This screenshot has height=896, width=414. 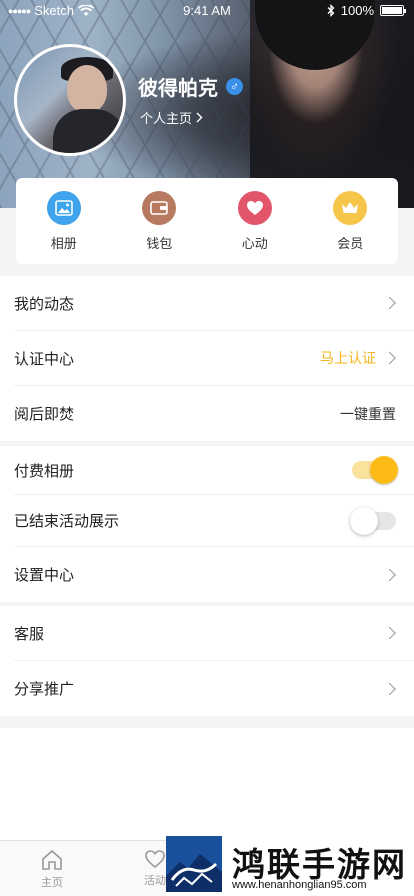 What do you see at coordinates (290, 866) in the screenshot?
I see `site-watermark: 鸿联手游网 www.henanhonglian95.com` at bounding box center [290, 866].